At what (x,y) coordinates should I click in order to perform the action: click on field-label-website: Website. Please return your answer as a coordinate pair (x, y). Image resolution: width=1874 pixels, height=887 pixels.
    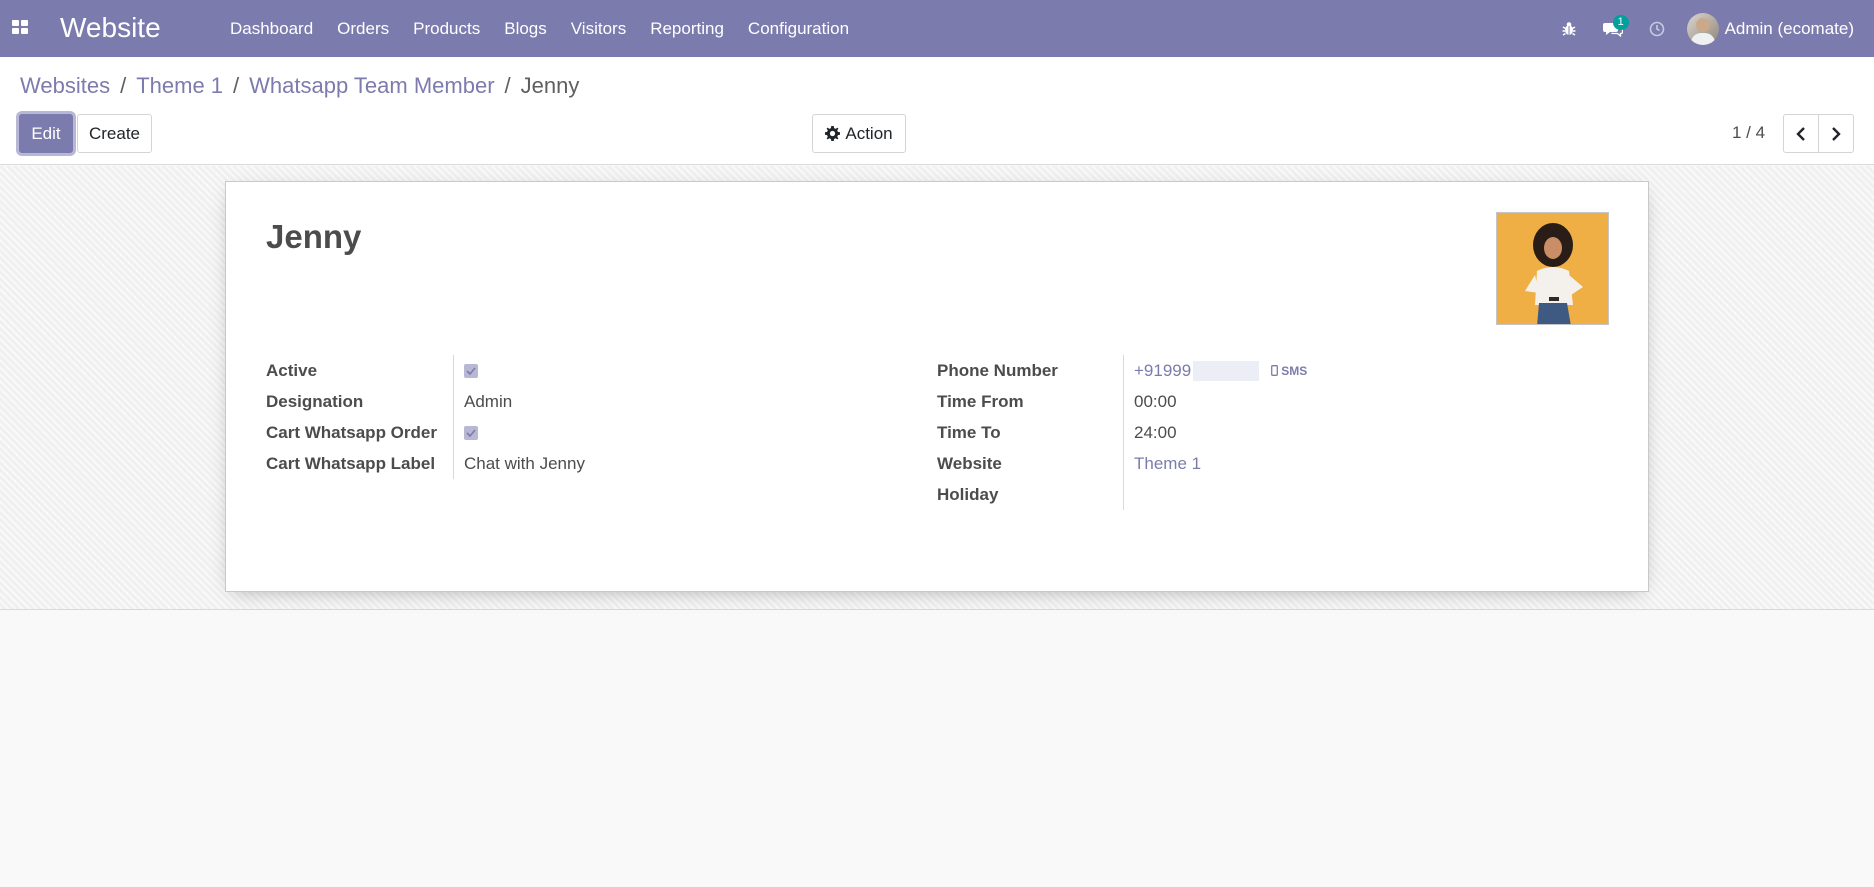
    Looking at the image, I should click on (1030, 463).